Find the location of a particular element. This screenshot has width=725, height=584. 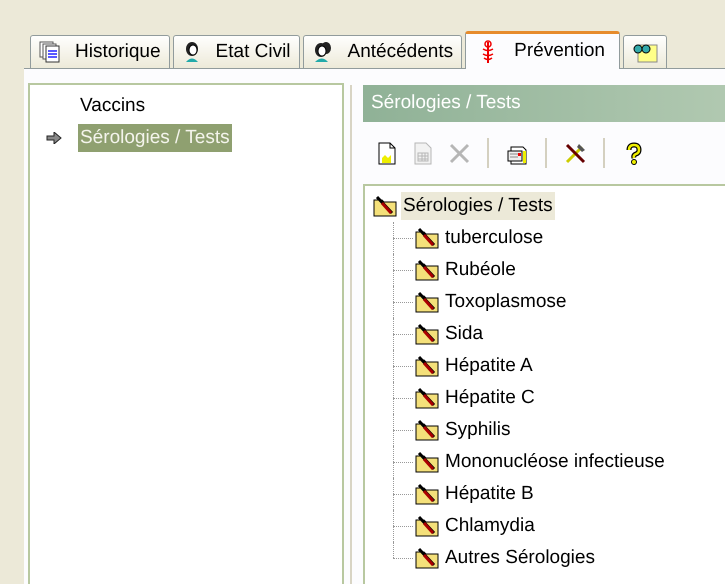

tree-item: Sérologies / Tests is located at coordinates (478, 206).